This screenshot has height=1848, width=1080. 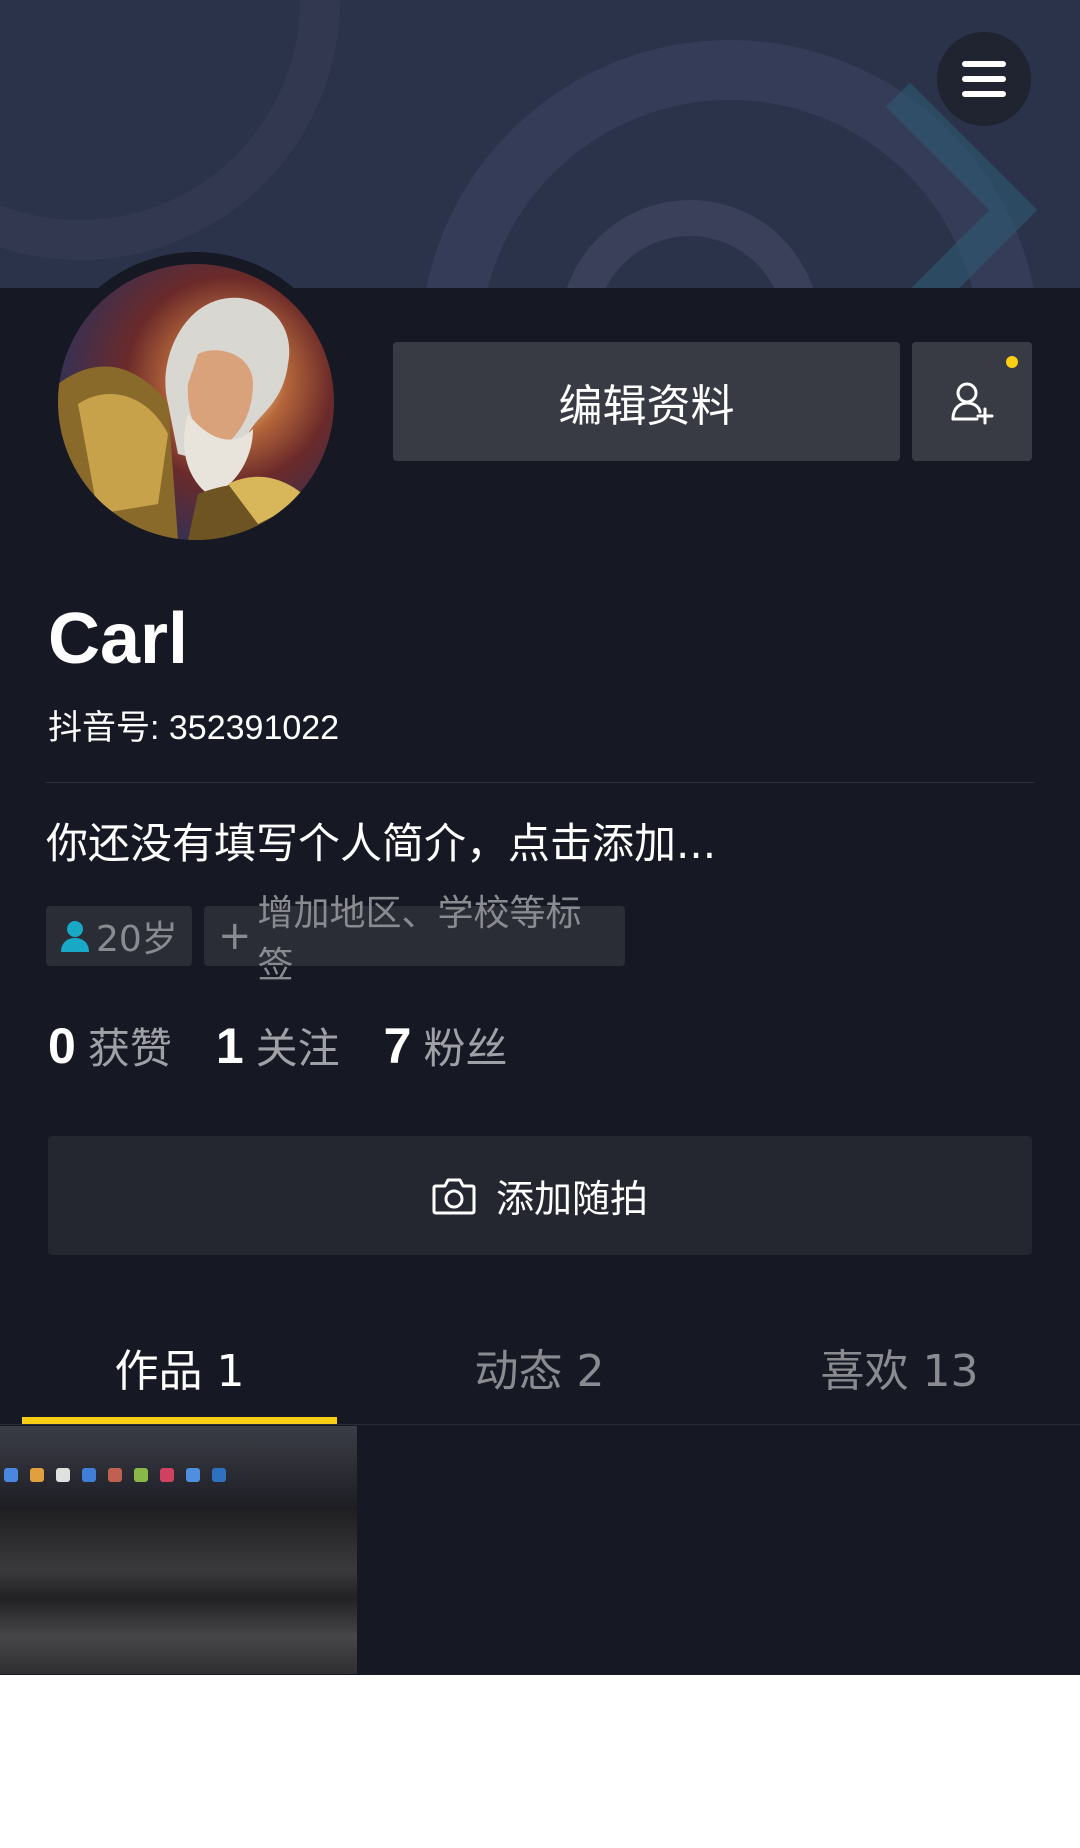 I want to click on content-tabs: 作品 1 动态 2 喜欢 13, so click(x=540, y=1367).